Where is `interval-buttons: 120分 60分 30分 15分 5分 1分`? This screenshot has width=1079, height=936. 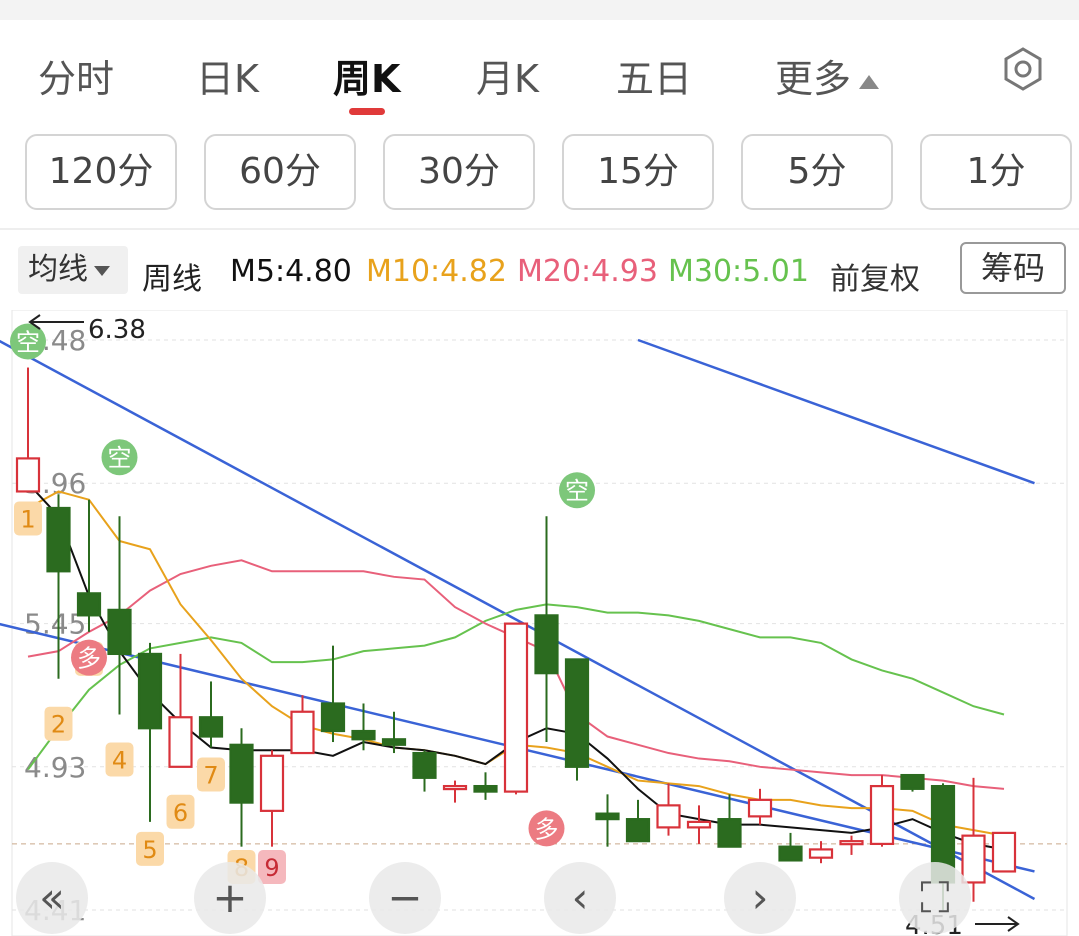 interval-buttons: 120分 60分 30分 15分 5分 1分 is located at coordinates (539, 174).